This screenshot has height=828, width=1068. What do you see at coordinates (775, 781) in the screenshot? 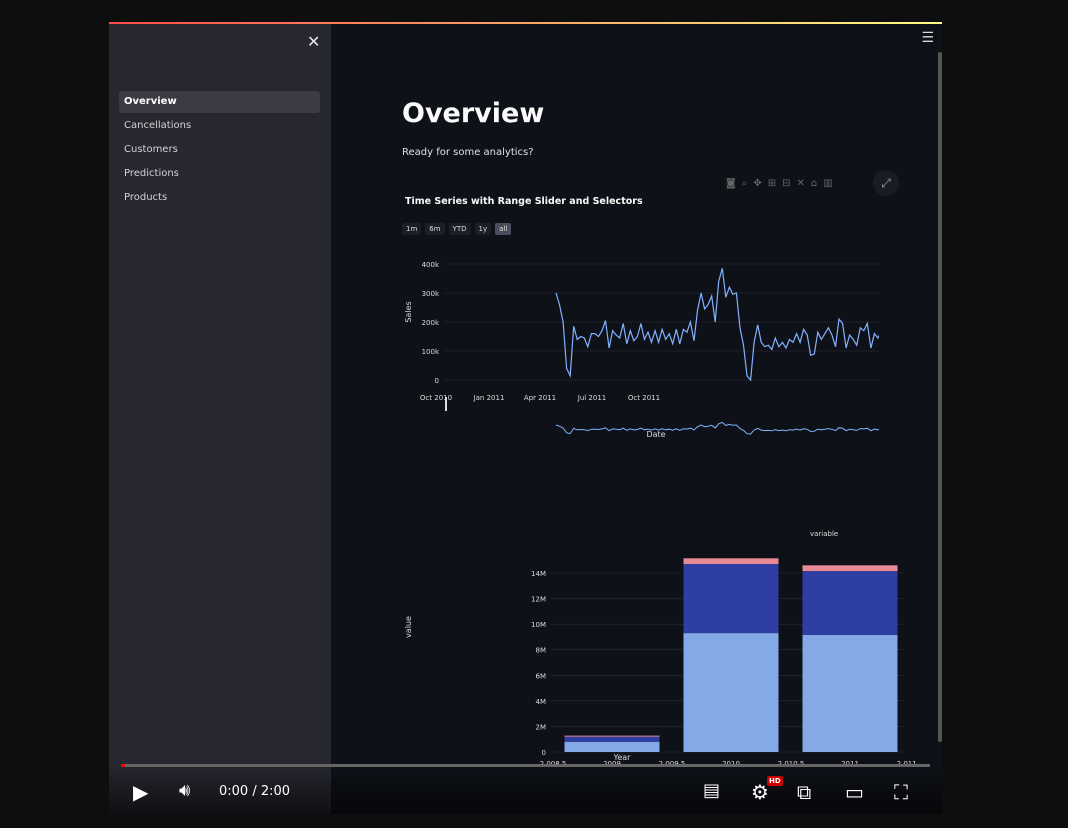
I see `hd-badge: HD` at bounding box center [775, 781].